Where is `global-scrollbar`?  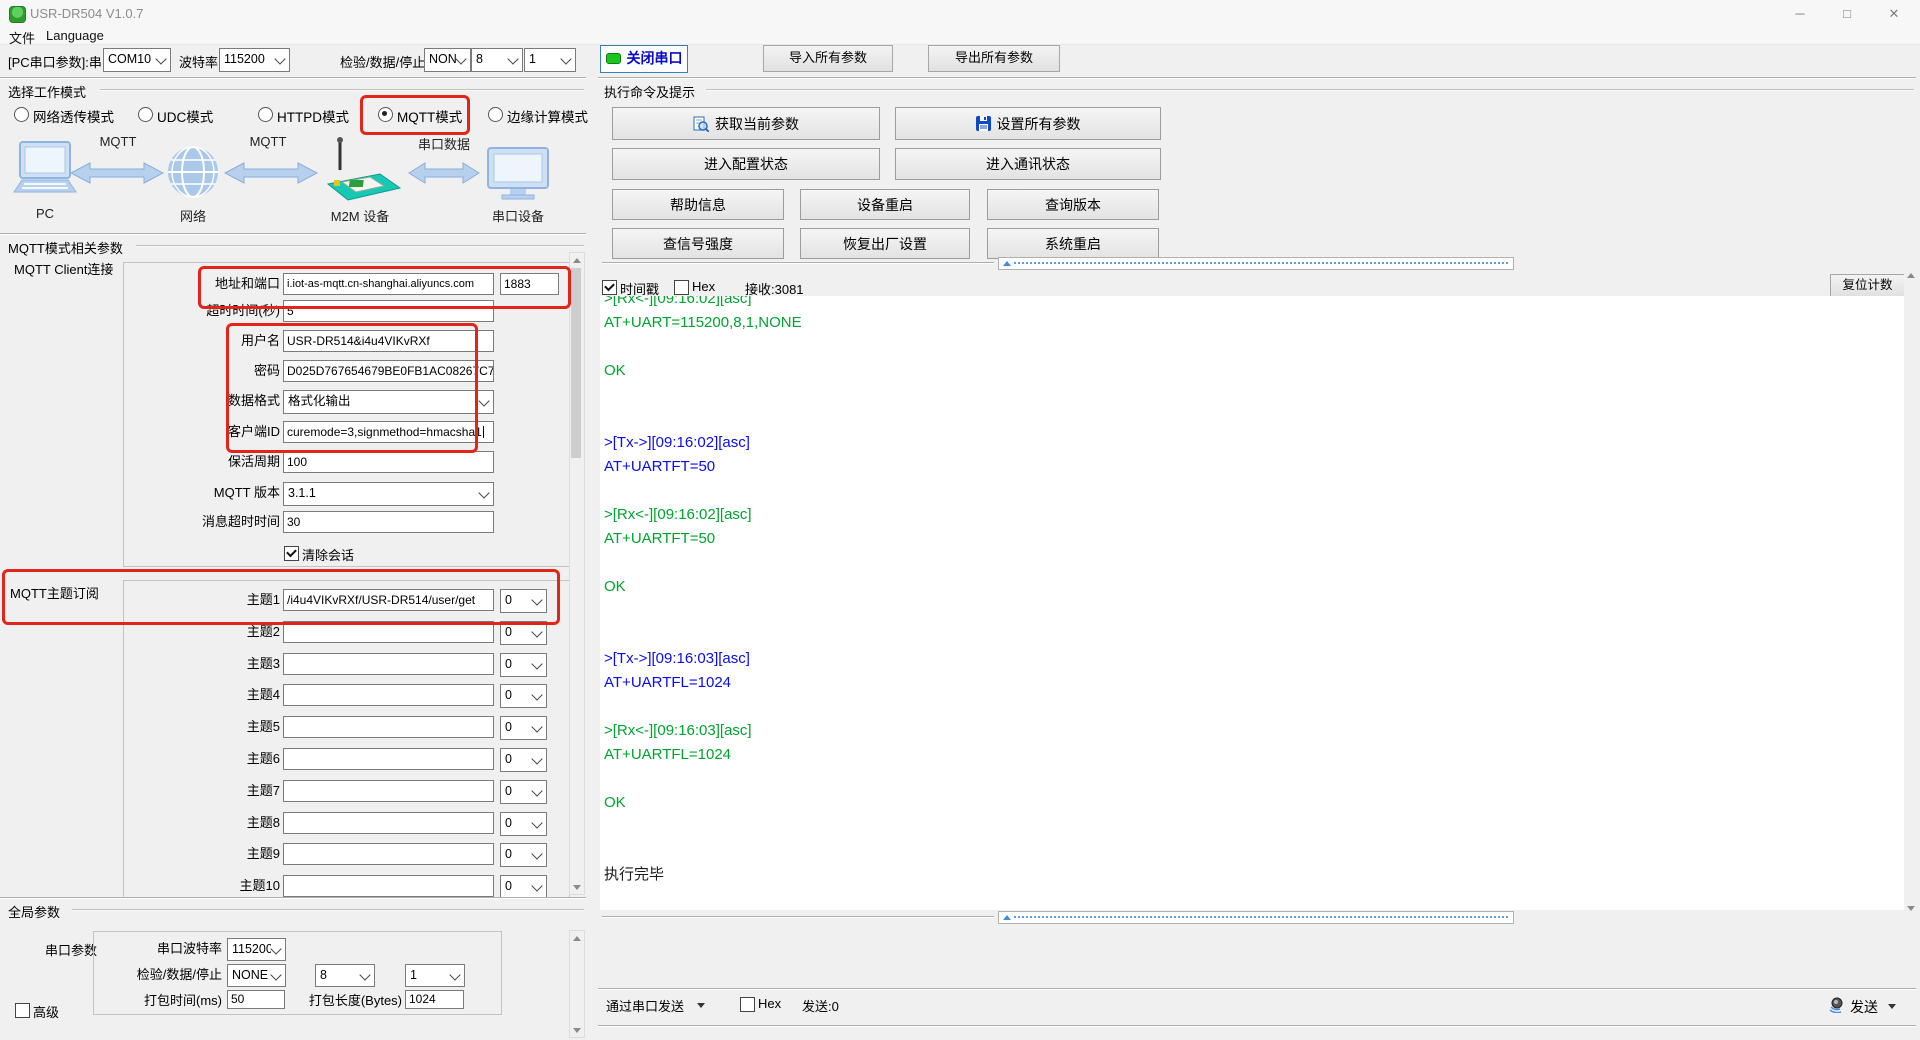
global-scrollbar is located at coordinates (577, 984).